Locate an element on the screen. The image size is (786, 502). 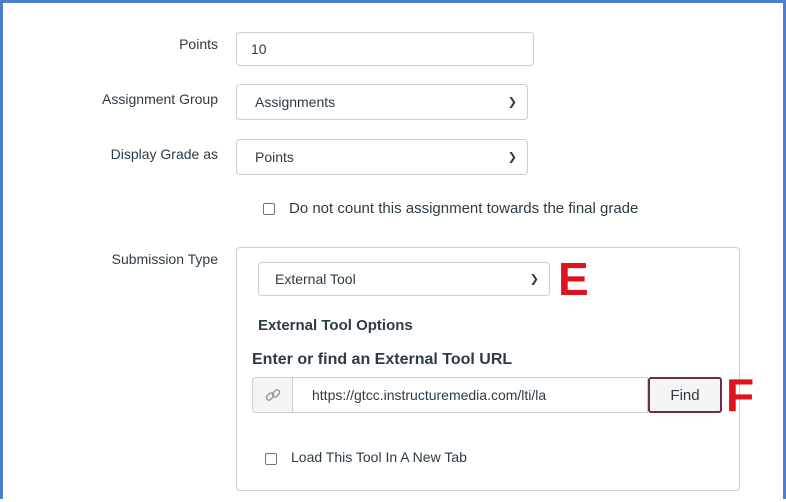
find-button-label: Find is located at coordinates (685, 395).